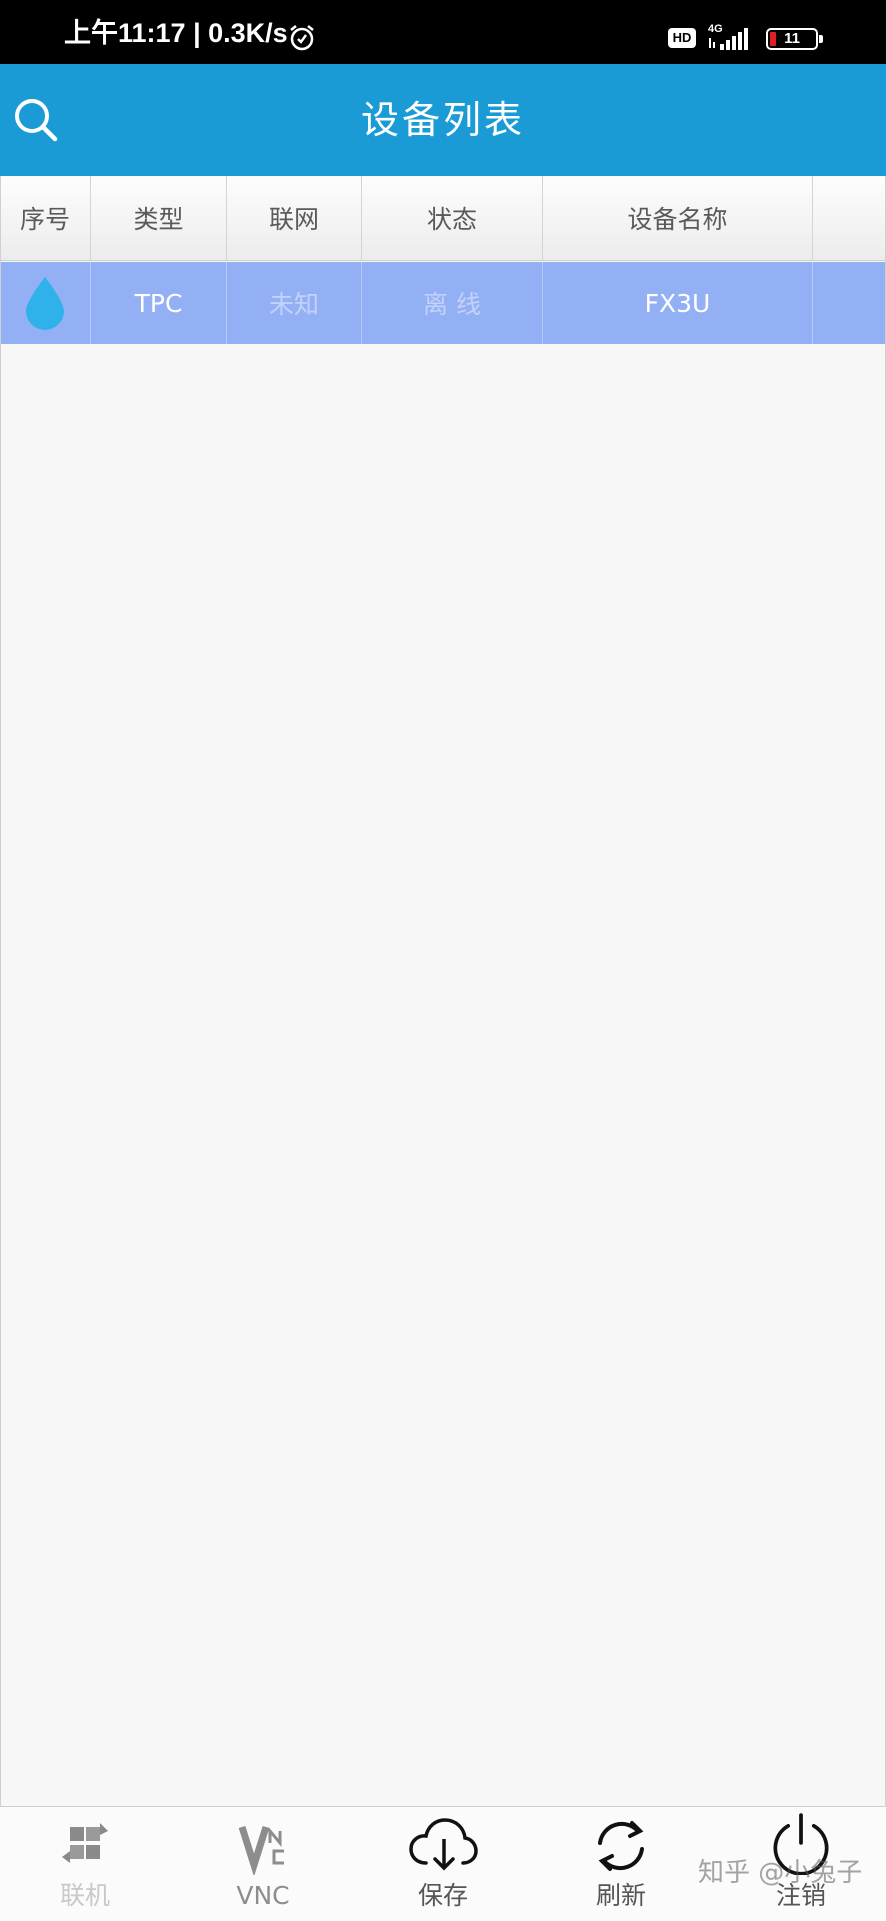 The height and width of the screenshot is (1921, 886). Describe the element at coordinates (678, 303) in the screenshot. I see `row-device-name-cell: FX3U` at that location.